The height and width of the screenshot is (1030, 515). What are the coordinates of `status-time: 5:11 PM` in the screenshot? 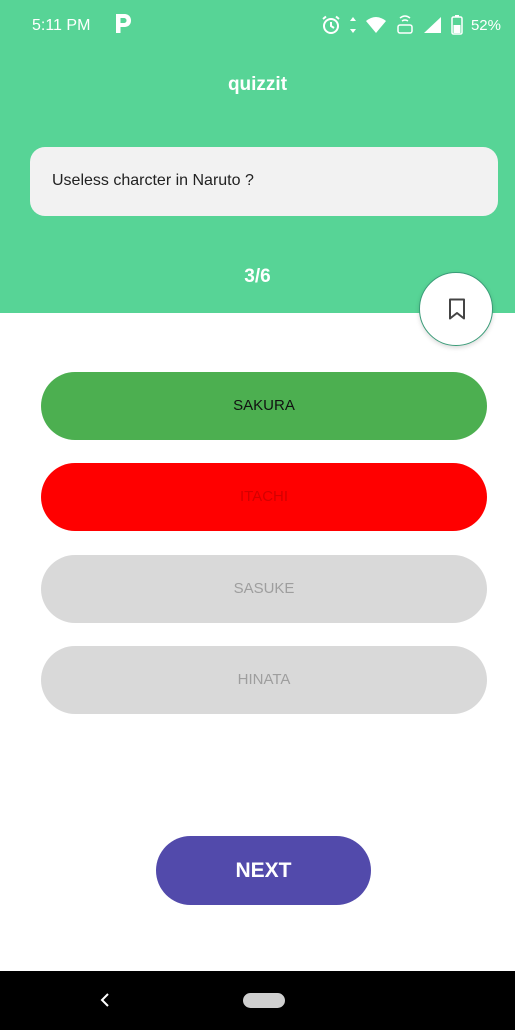 It's located at (61, 25).